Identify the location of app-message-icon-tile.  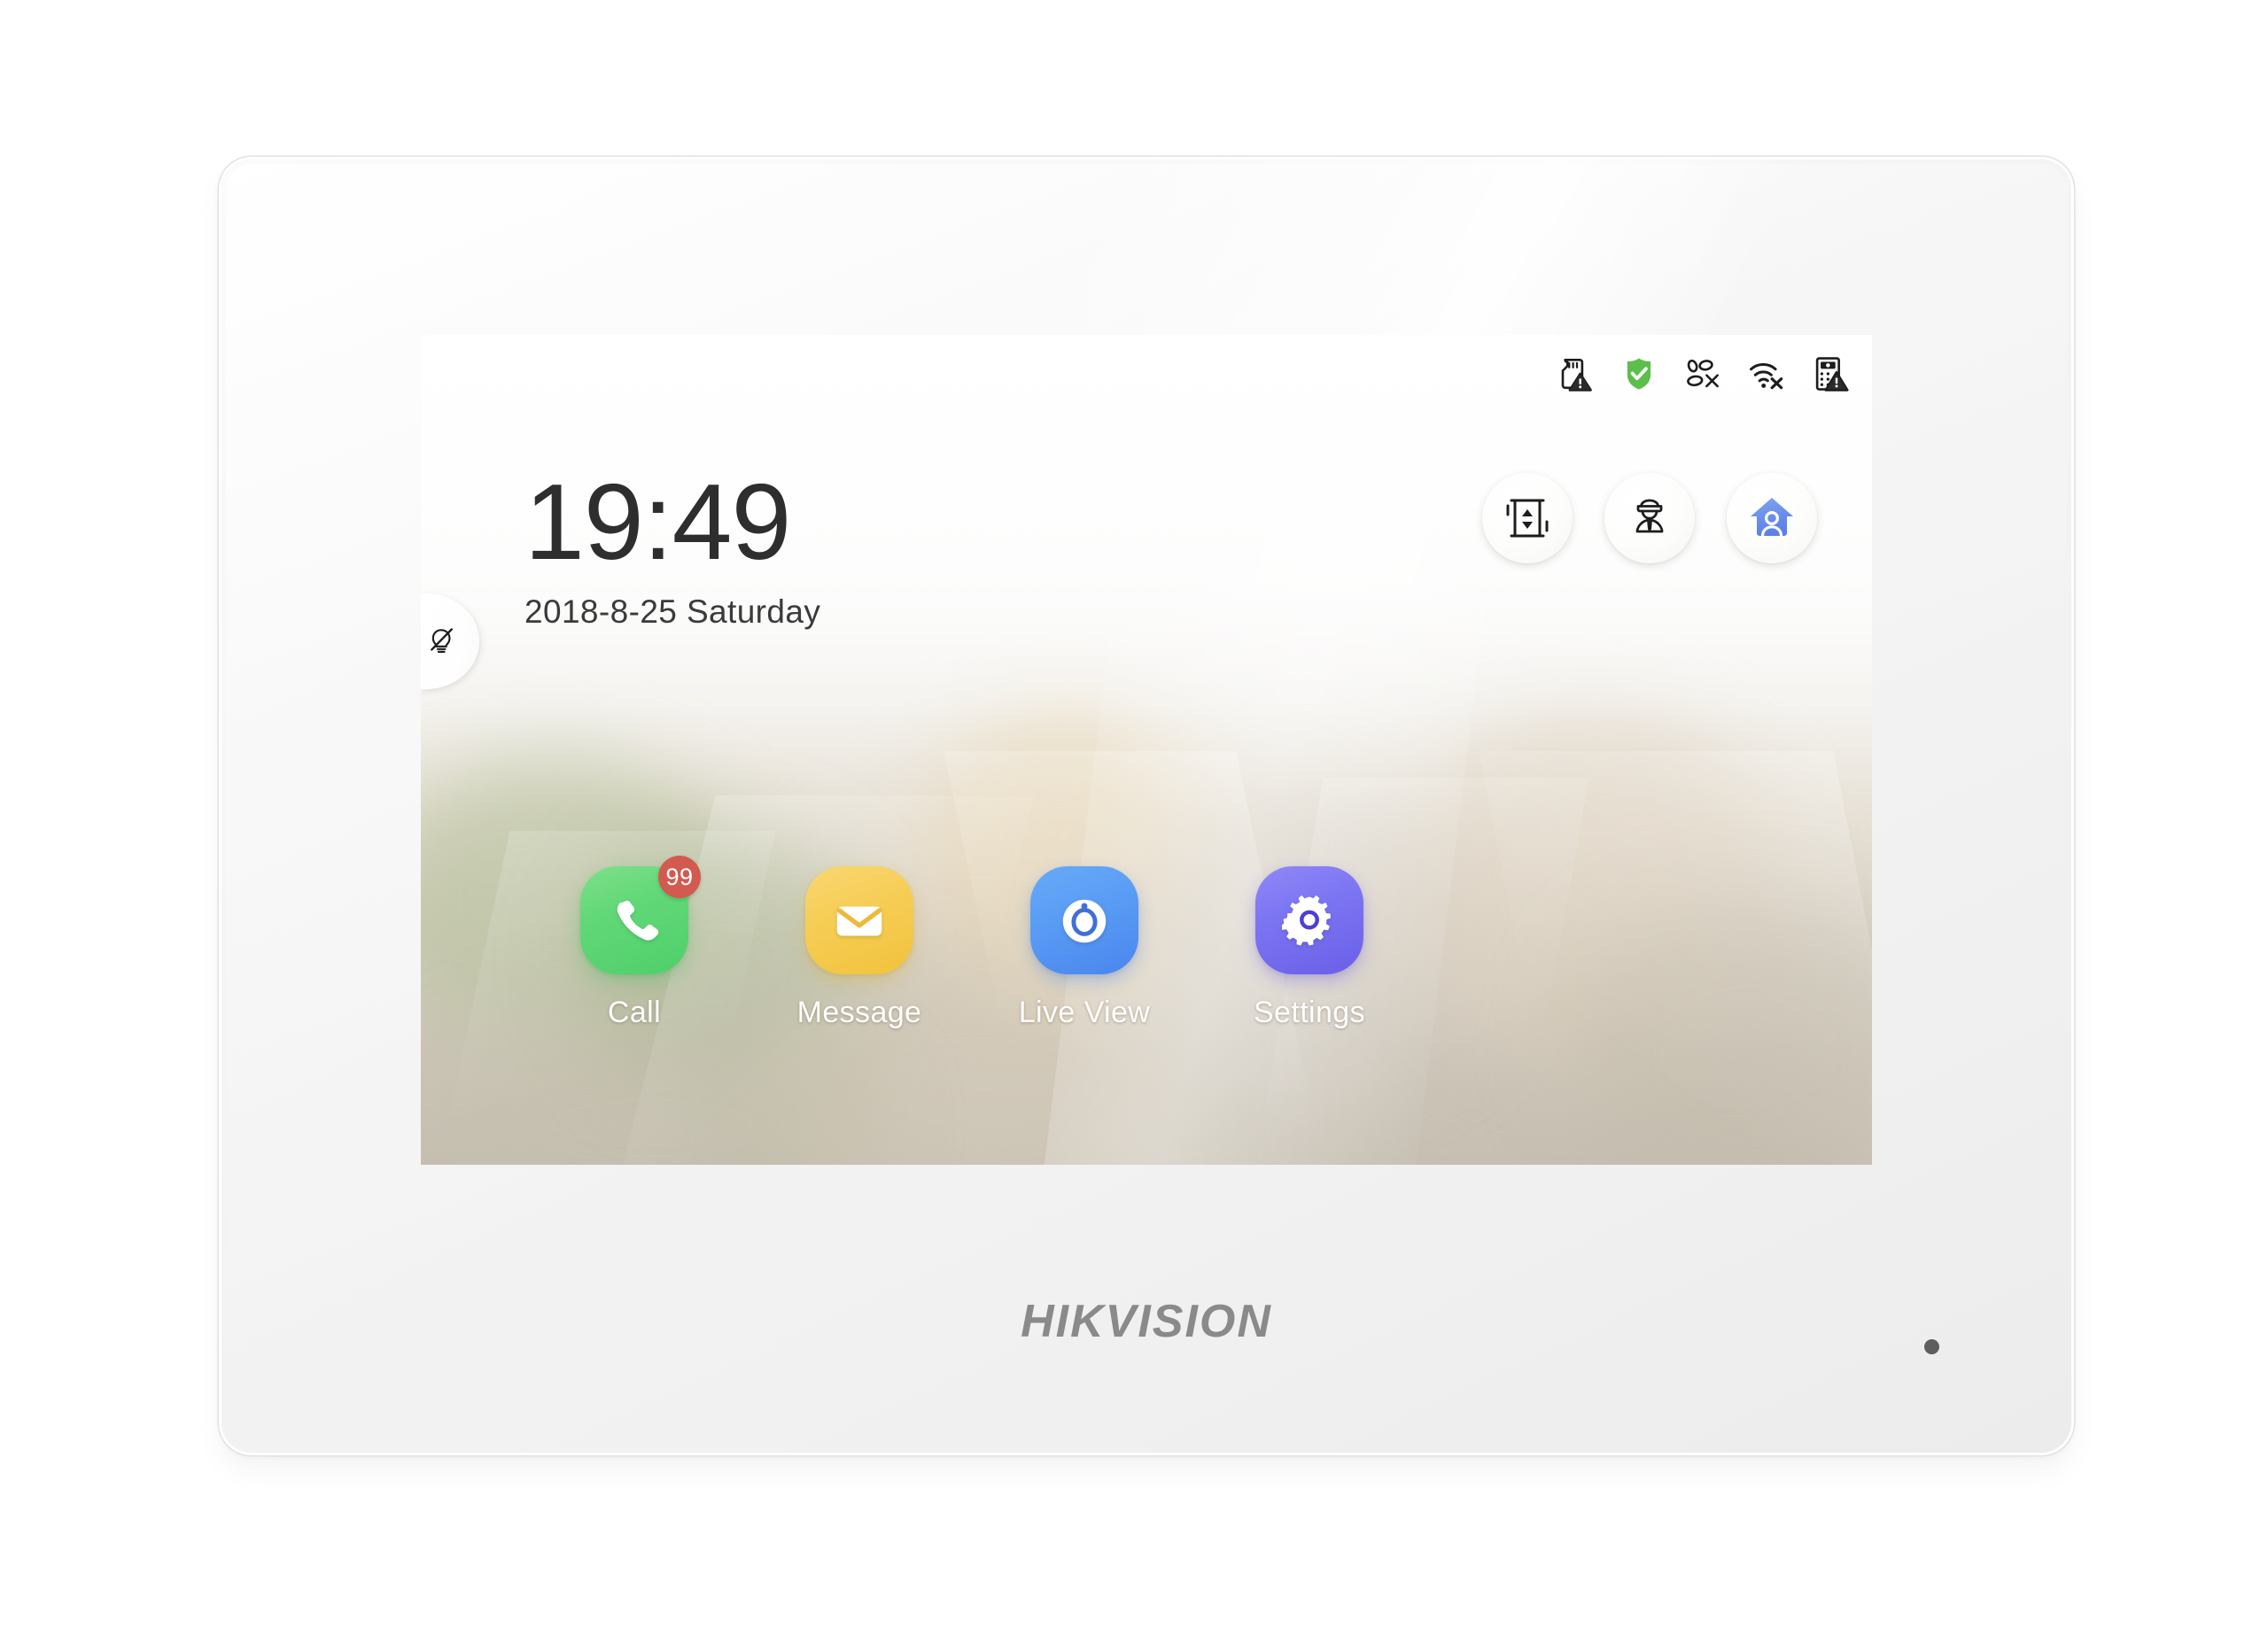
(859, 920).